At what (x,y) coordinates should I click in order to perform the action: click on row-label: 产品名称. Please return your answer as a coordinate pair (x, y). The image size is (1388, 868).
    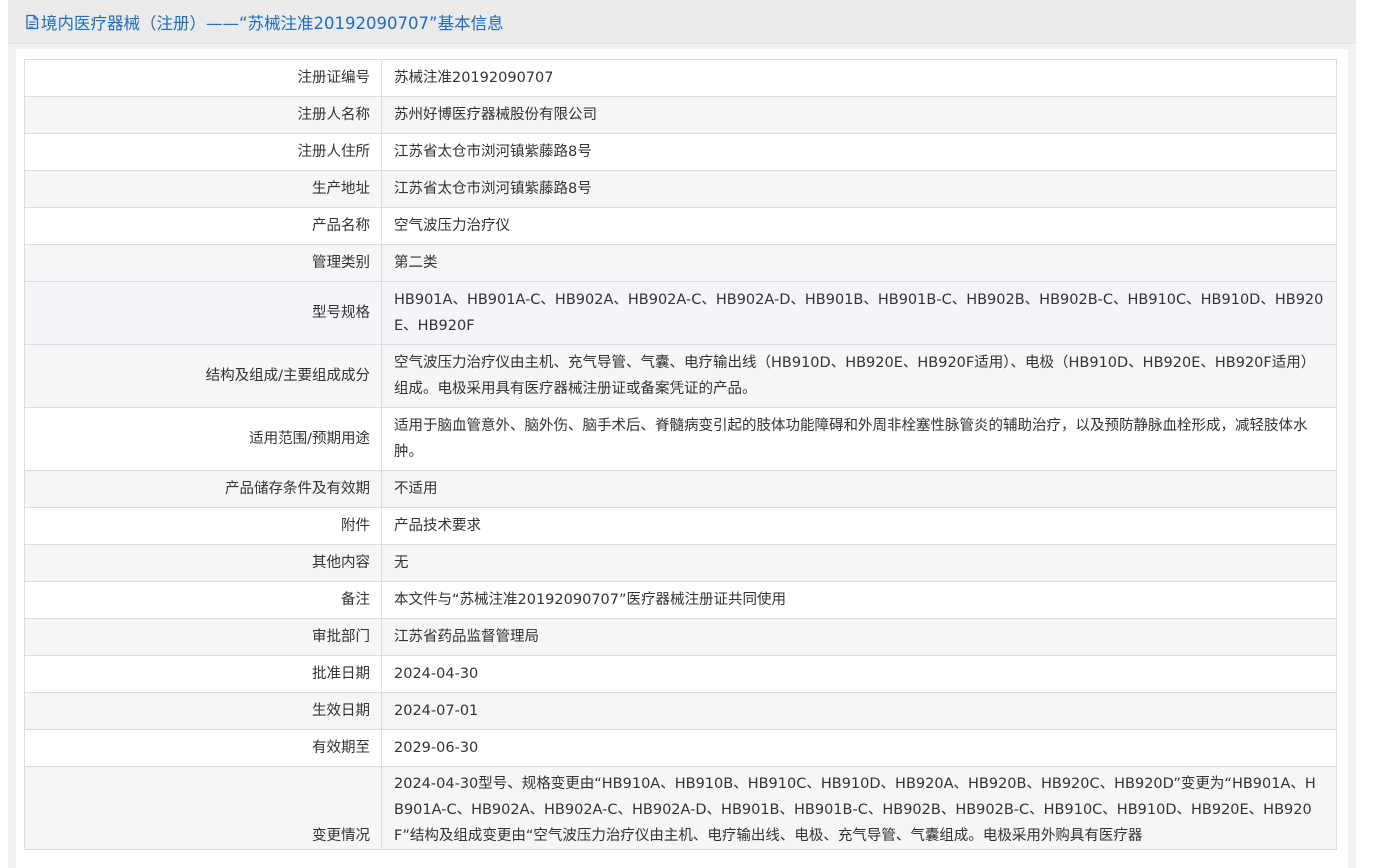
    Looking at the image, I should click on (203, 226).